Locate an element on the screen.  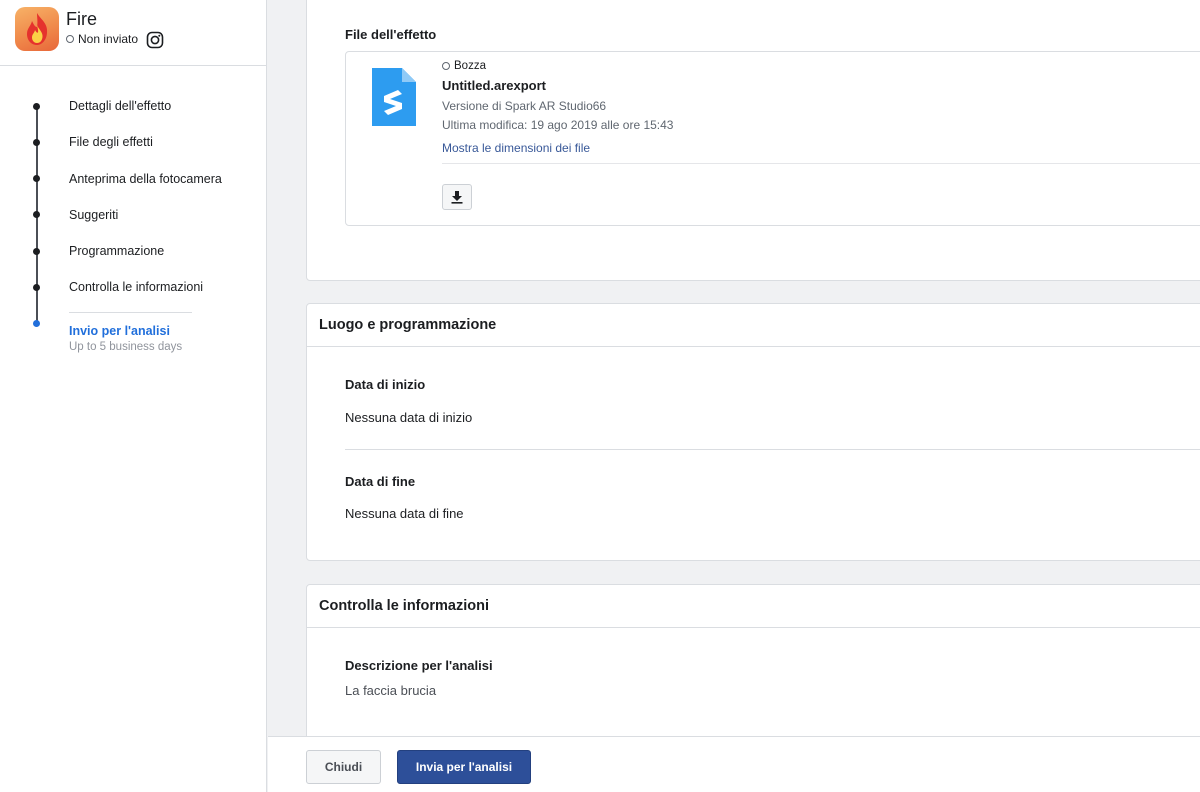
download-button is located at coordinates (457, 197).